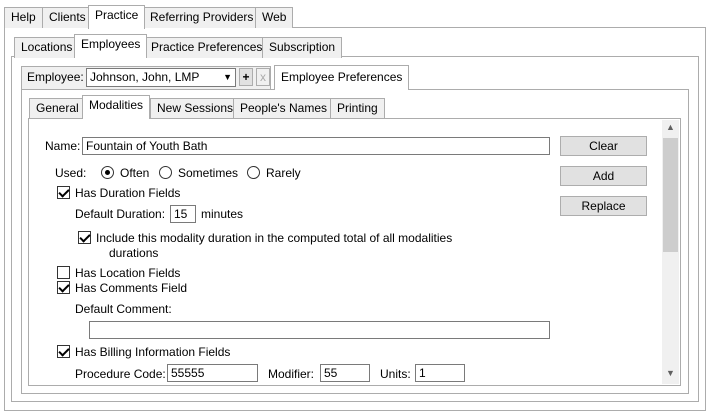 The width and height of the screenshot is (710, 416). Describe the element at coordinates (207, 47) in the screenshot. I see `tab-practice-preferences: Practice Preferences` at that location.